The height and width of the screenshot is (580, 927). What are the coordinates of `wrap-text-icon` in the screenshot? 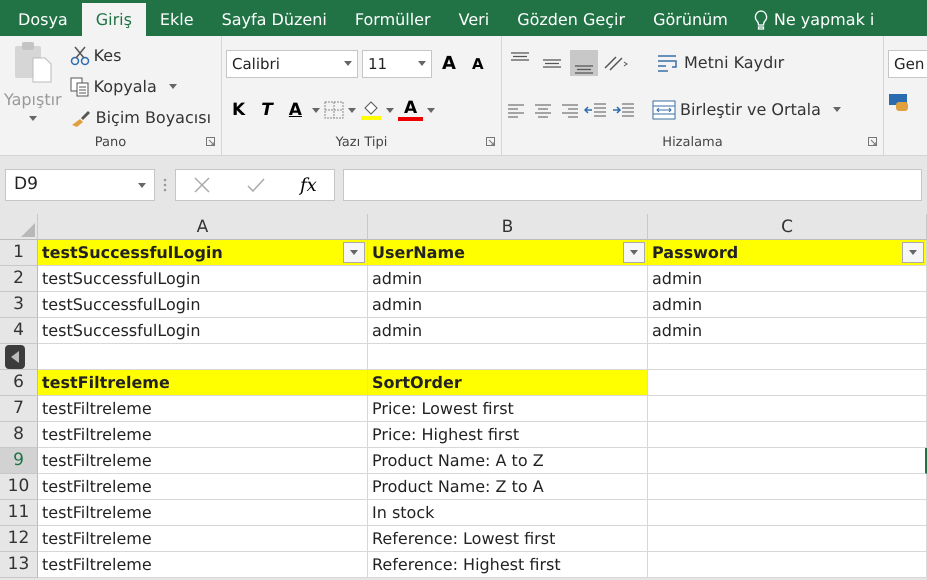 It's located at (668, 63).